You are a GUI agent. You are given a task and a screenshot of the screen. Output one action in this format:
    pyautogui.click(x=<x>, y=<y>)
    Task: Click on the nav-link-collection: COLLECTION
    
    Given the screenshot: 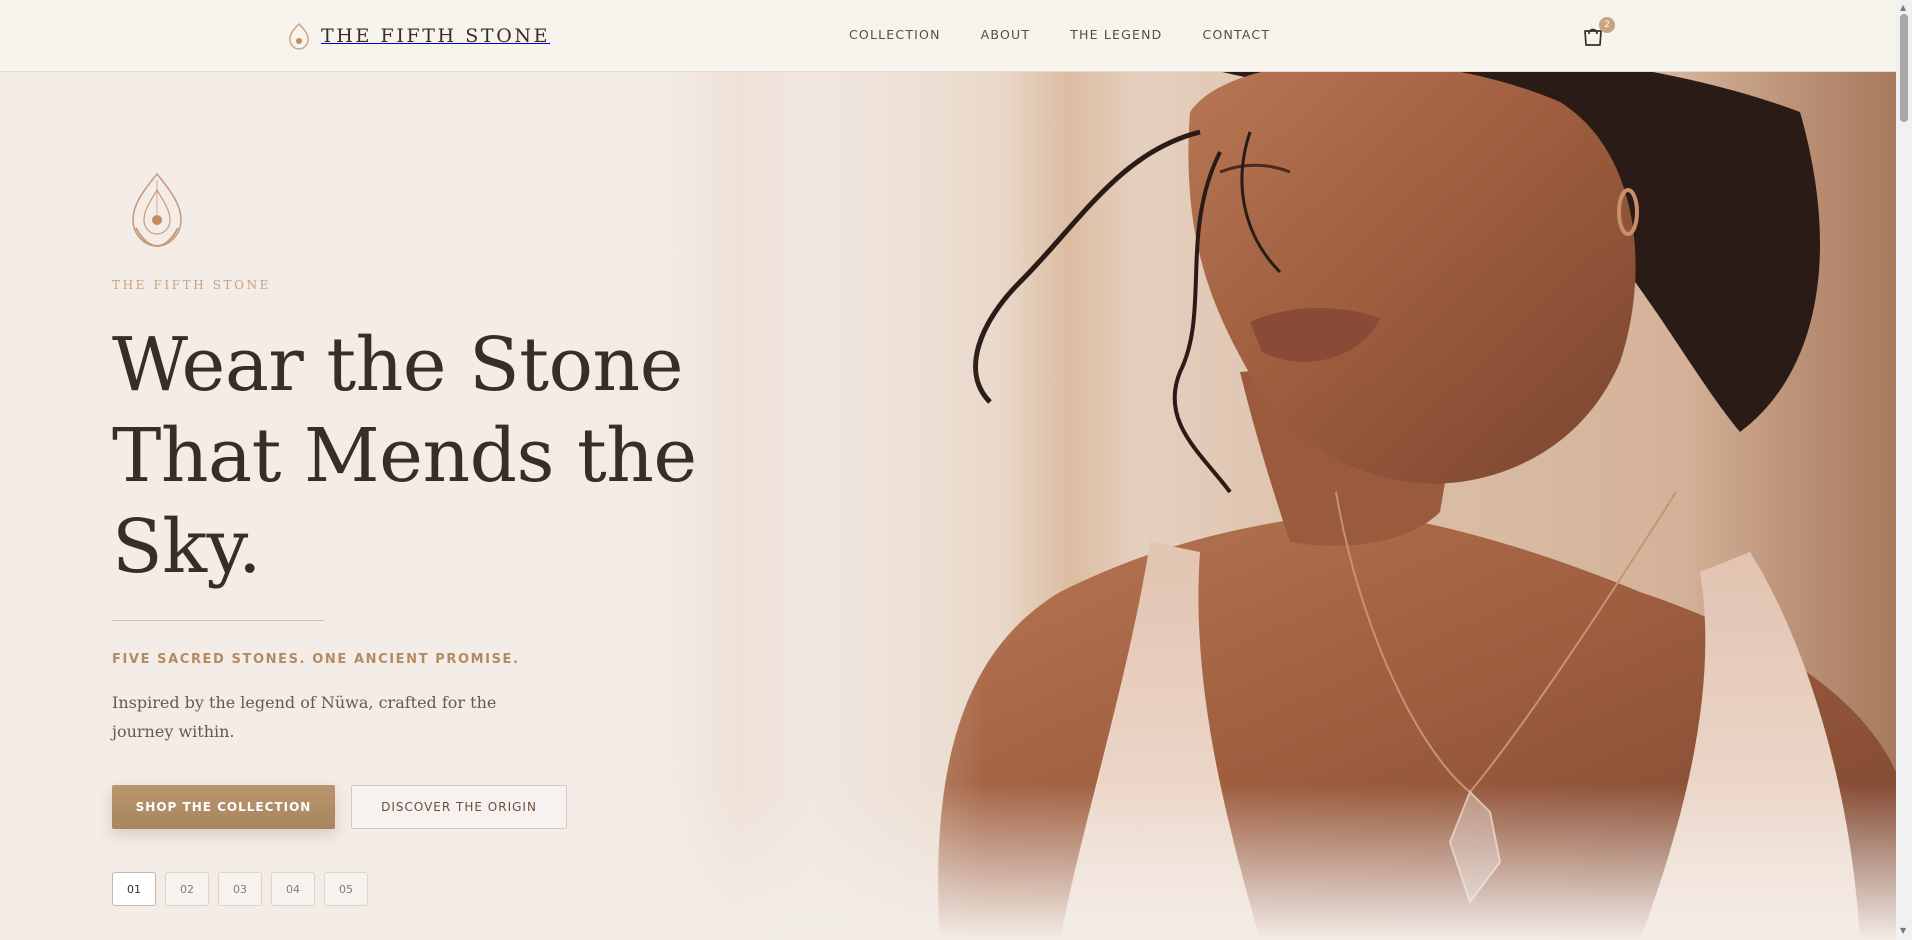 What is the action you would take?
    pyautogui.click(x=895, y=34)
    